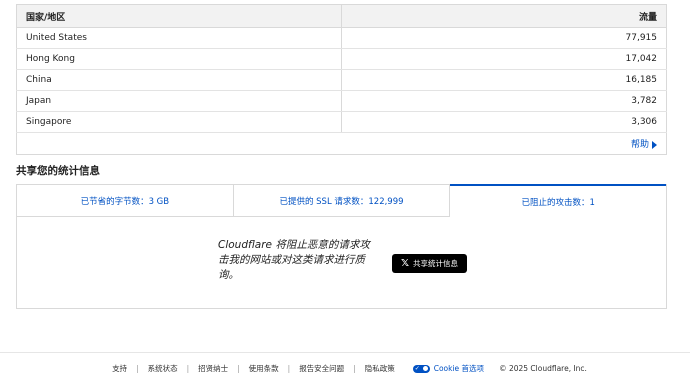  I want to click on country-cell: Japan, so click(179, 101).